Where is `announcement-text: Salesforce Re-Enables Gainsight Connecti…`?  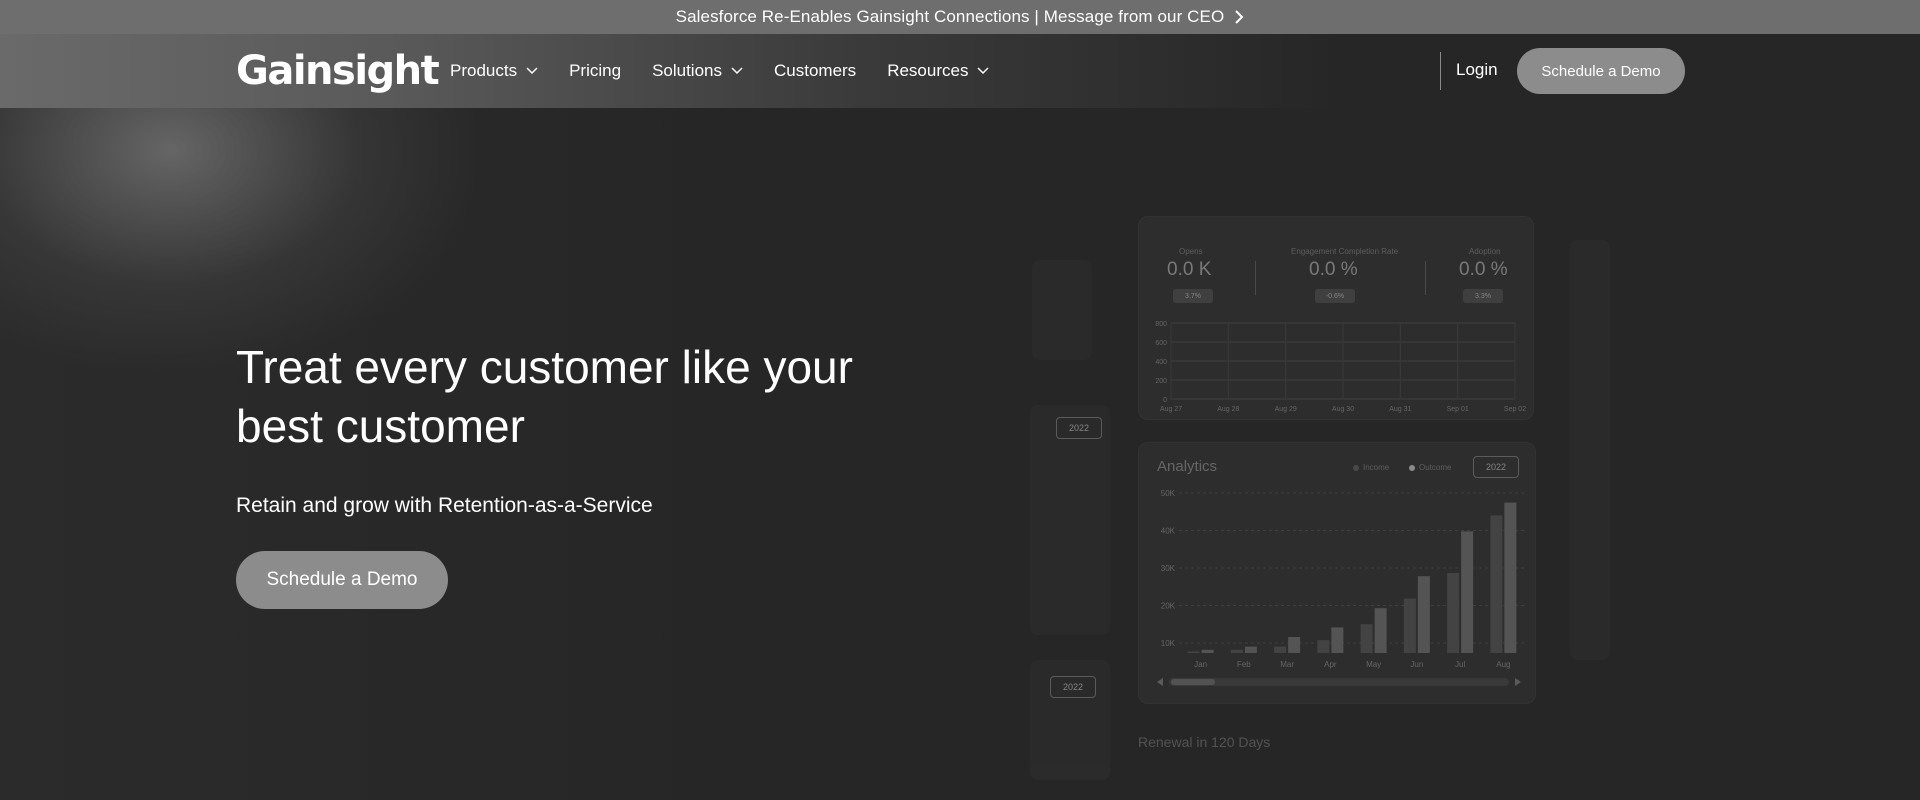
announcement-text: Salesforce Re-Enables Gainsight Connecti… is located at coordinates (950, 17).